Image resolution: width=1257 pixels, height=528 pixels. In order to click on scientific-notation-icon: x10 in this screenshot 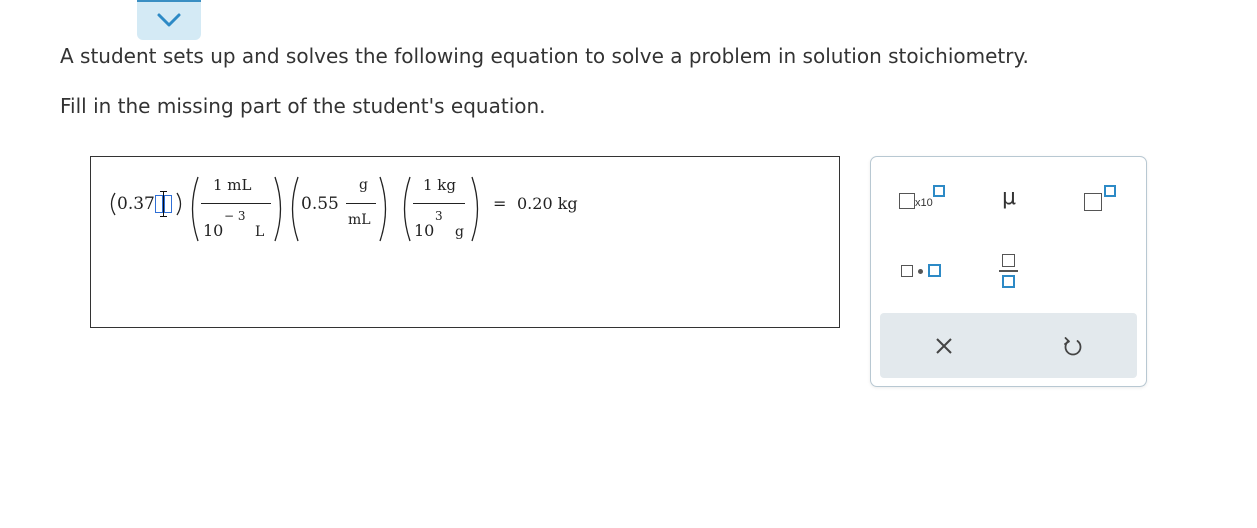, I will do `click(916, 195)`.